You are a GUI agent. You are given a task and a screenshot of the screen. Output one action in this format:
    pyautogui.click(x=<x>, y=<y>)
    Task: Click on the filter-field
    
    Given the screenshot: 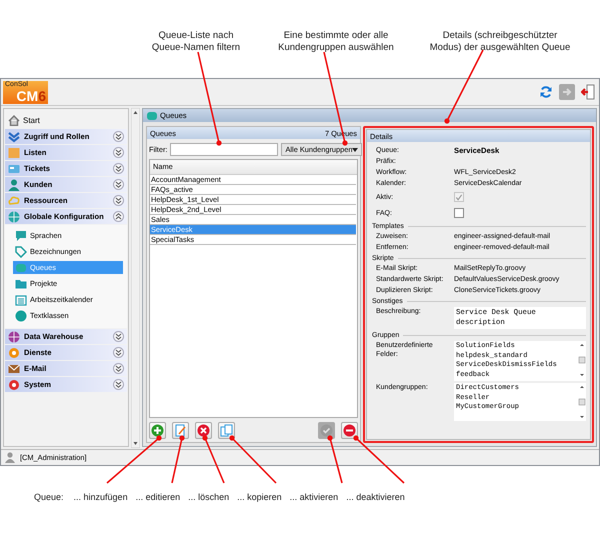 What is the action you would take?
    pyautogui.click(x=224, y=149)
    